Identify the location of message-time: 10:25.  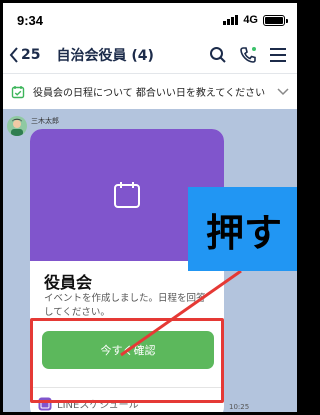
(239, 407).